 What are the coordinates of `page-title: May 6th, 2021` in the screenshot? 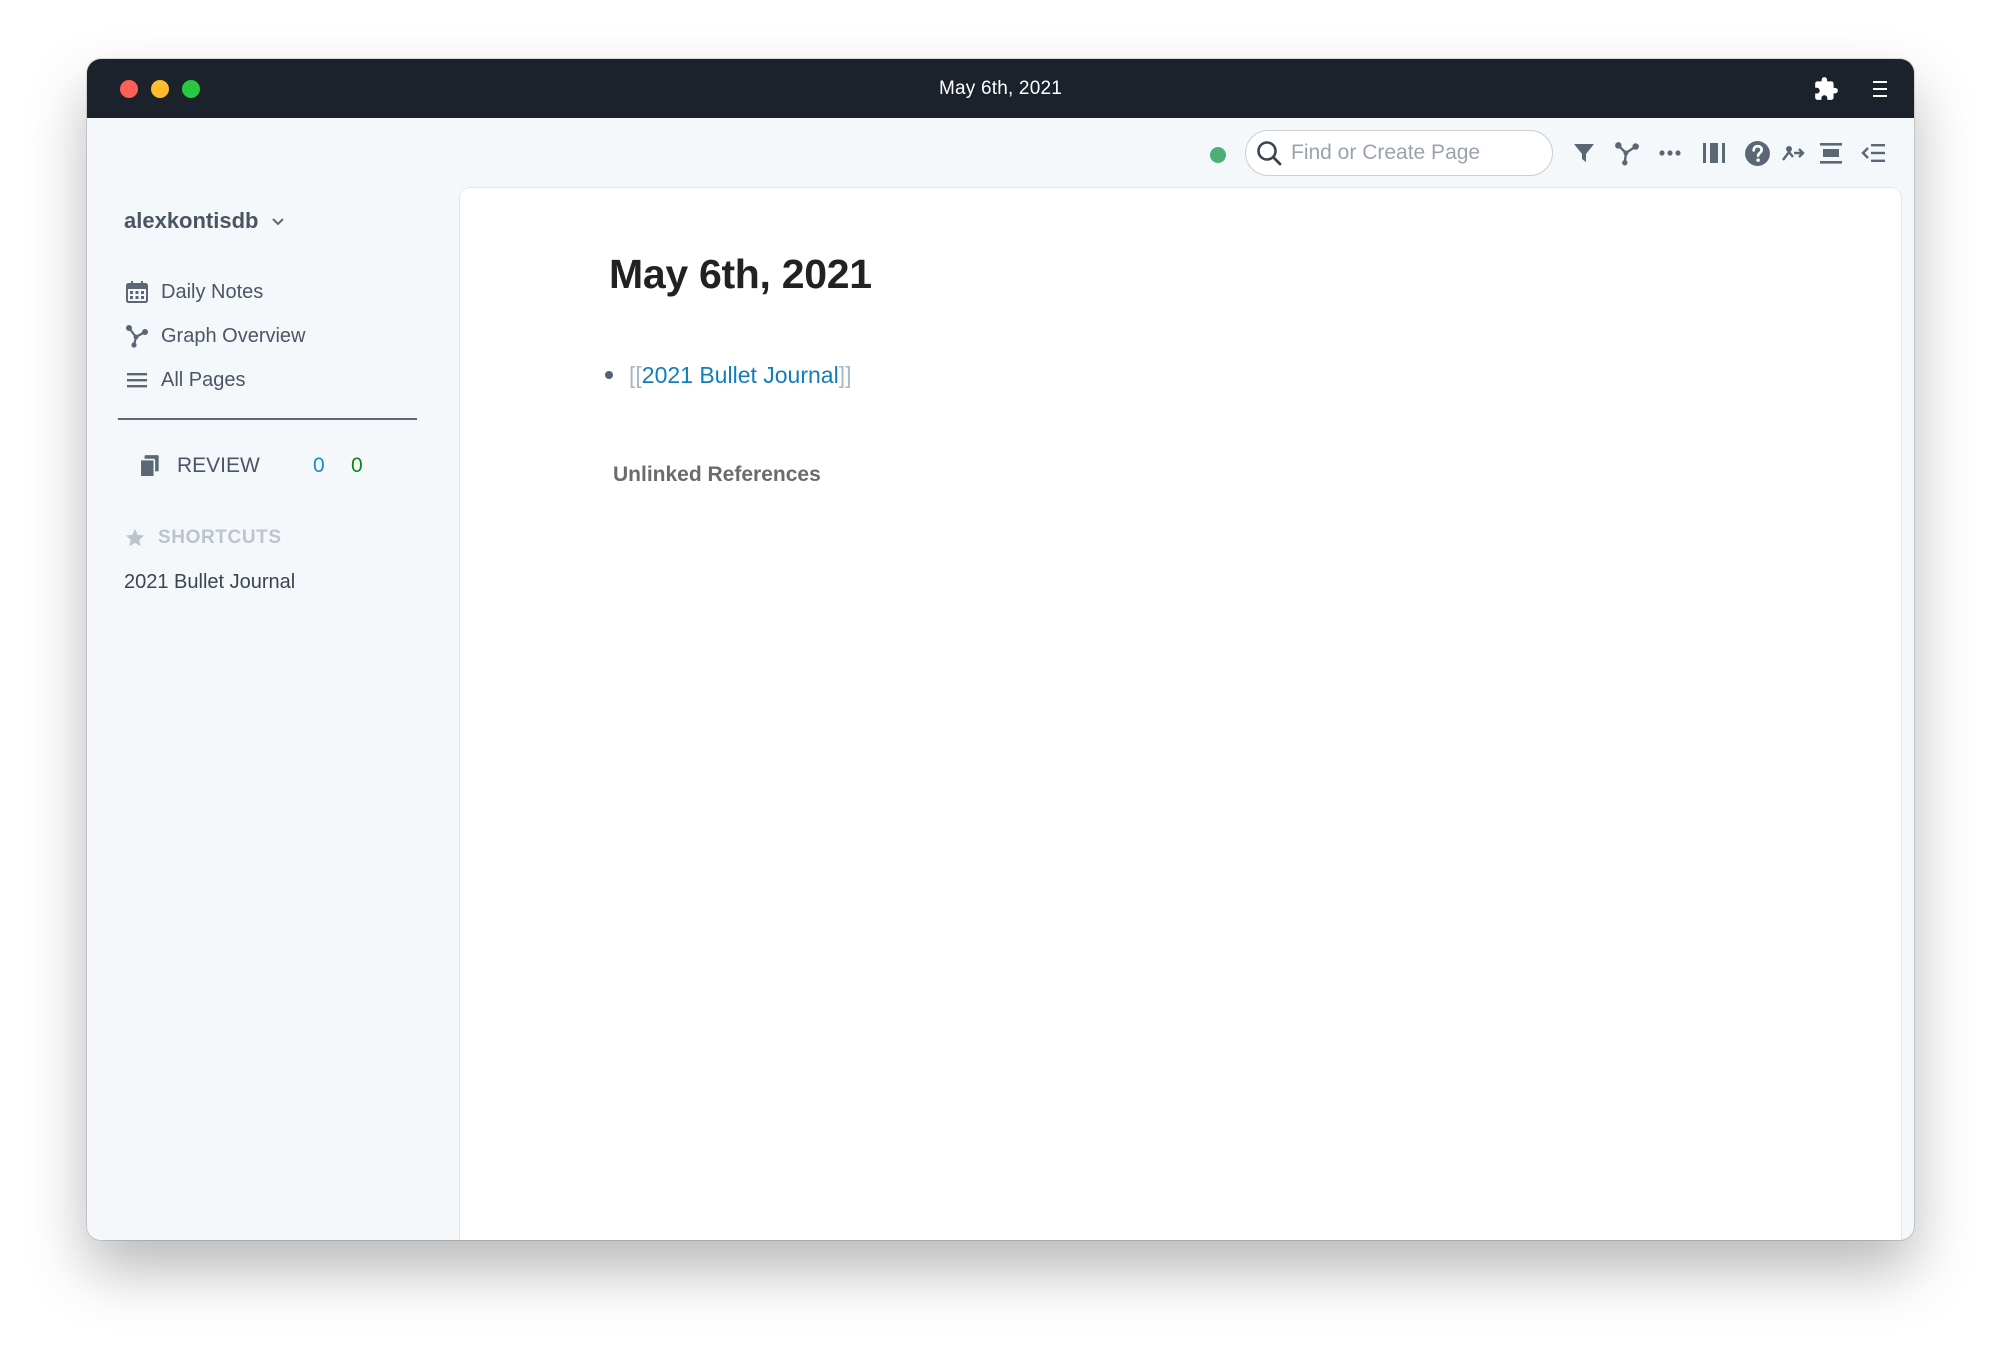 It's located at (740, 274).